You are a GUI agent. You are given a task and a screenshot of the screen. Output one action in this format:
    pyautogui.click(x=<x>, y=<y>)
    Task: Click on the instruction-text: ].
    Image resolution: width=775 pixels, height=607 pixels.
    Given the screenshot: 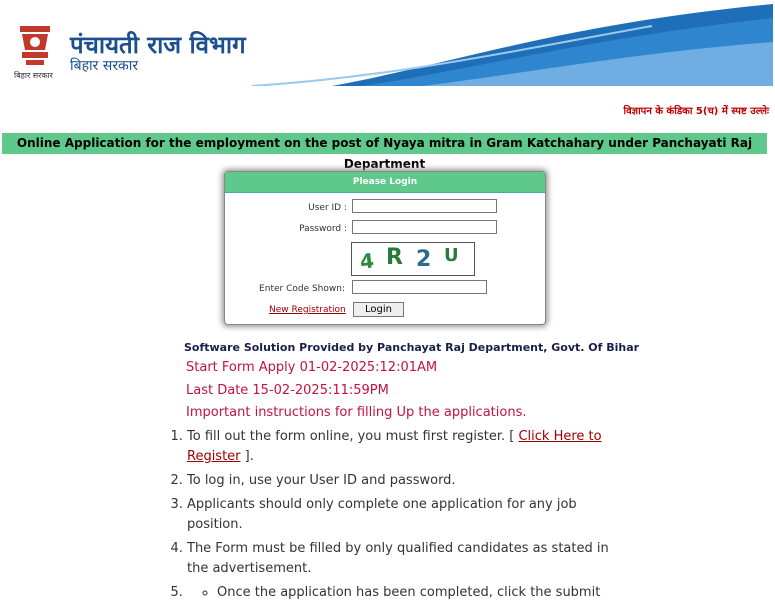 What is the action you would take?
    pyautogui.click(x=247, y=456)
    